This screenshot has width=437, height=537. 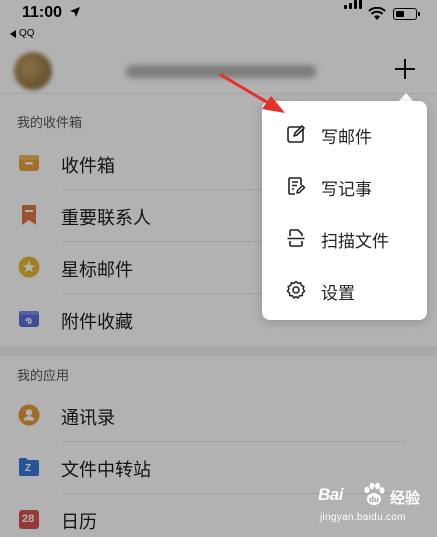 What do you see at coordinates (338, 293) in the screenshot?
I see `menu-item-label: 设置` at bounding box center [338, 293].